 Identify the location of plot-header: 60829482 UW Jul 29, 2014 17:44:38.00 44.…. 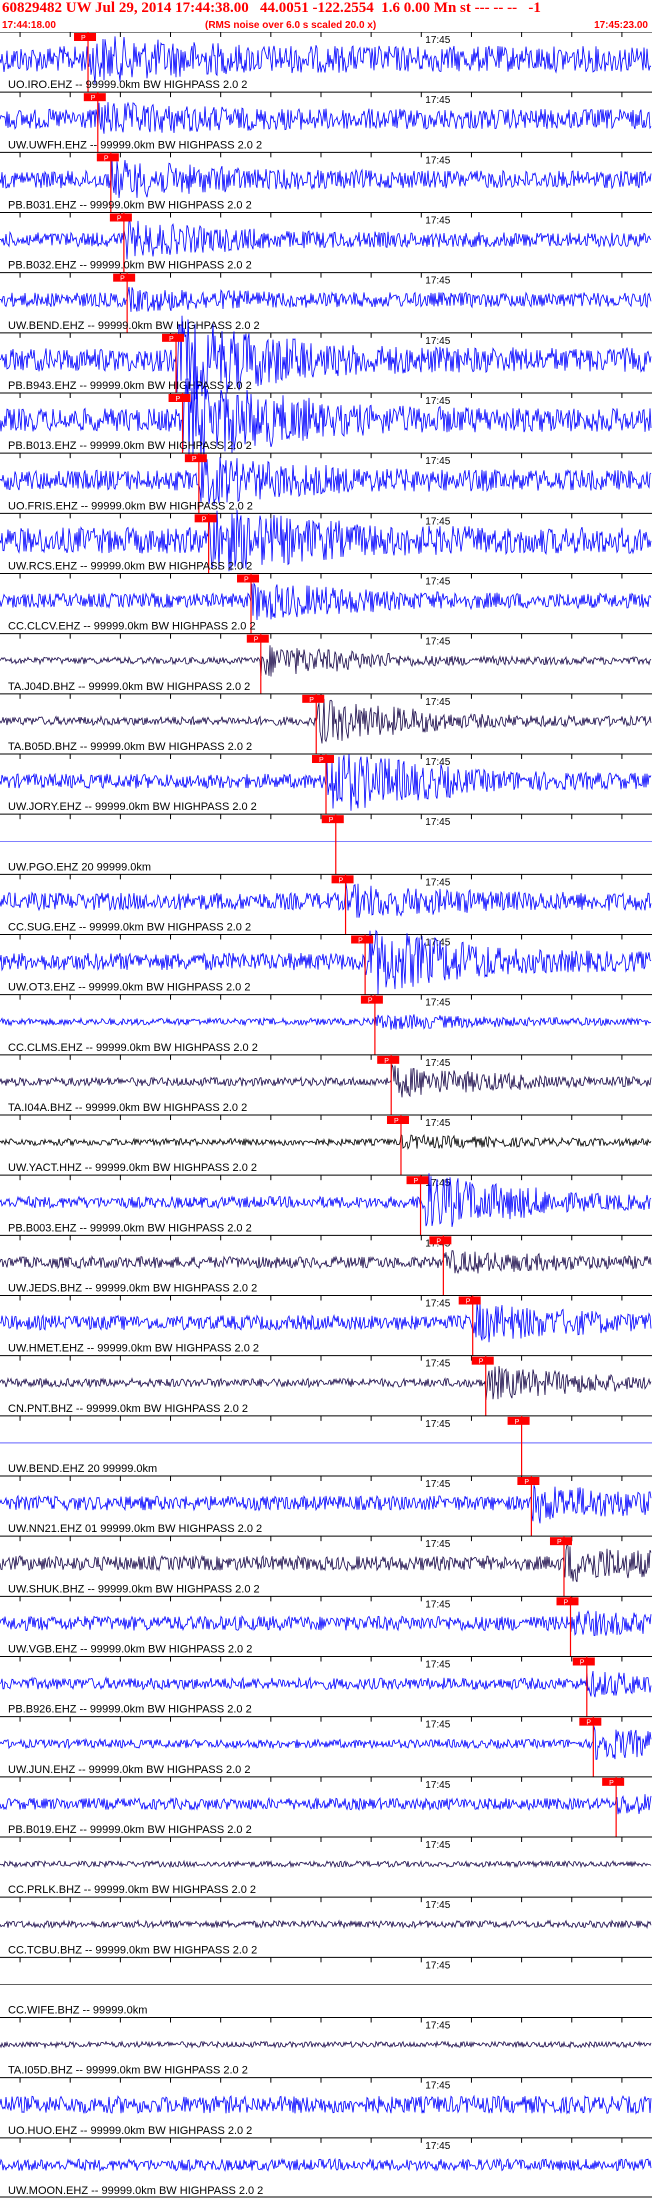
(326, 16).